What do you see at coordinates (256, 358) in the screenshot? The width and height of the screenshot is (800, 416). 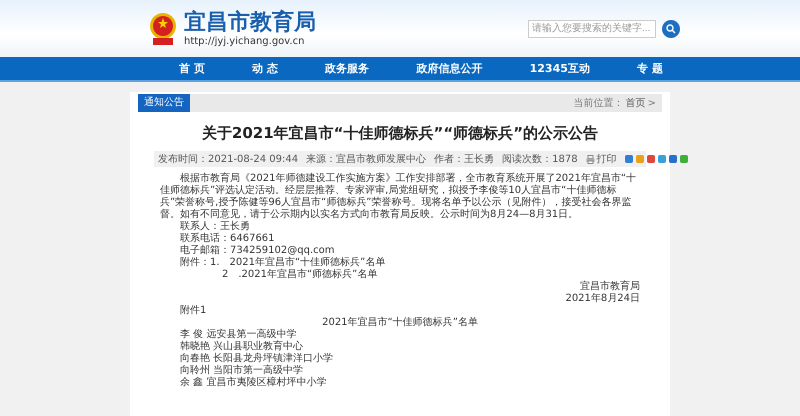 I see `name-line: 向春艳 长阳县龙舟坪镇津洋口小学` at bounding box center [256, 358].